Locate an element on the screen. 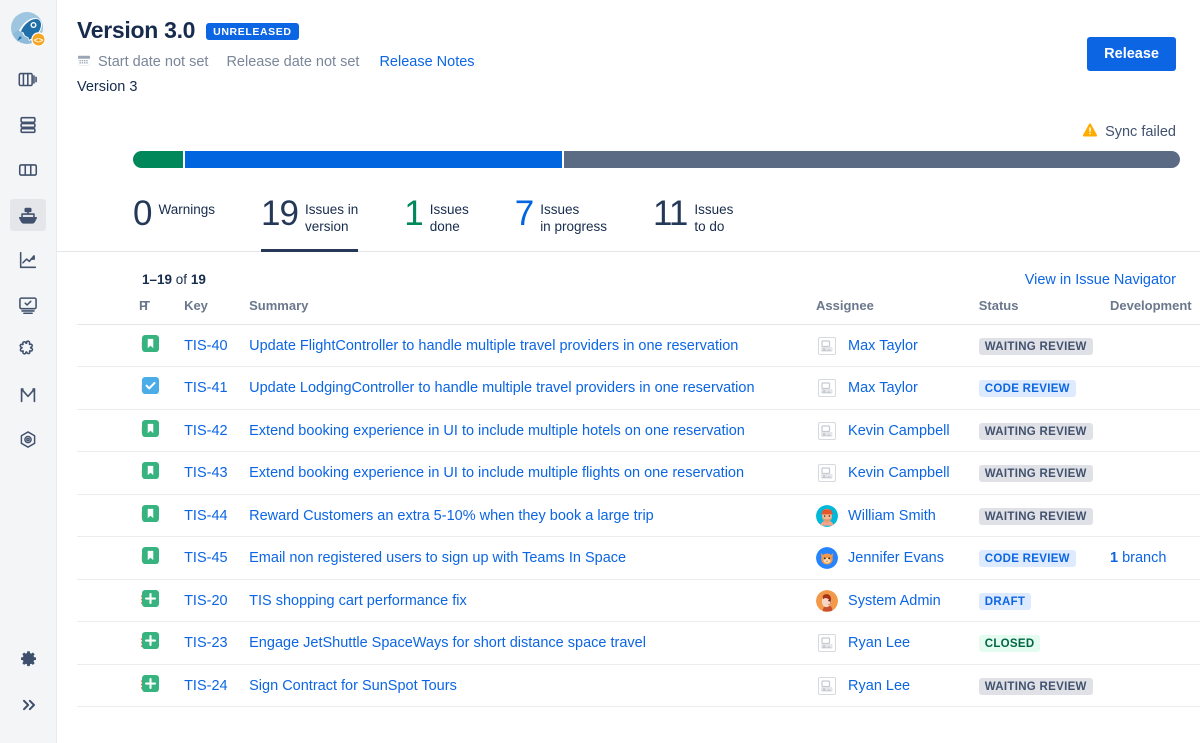 The image size is (1200, 743). sidebar-item-reports is located at coordinates (28, 260).